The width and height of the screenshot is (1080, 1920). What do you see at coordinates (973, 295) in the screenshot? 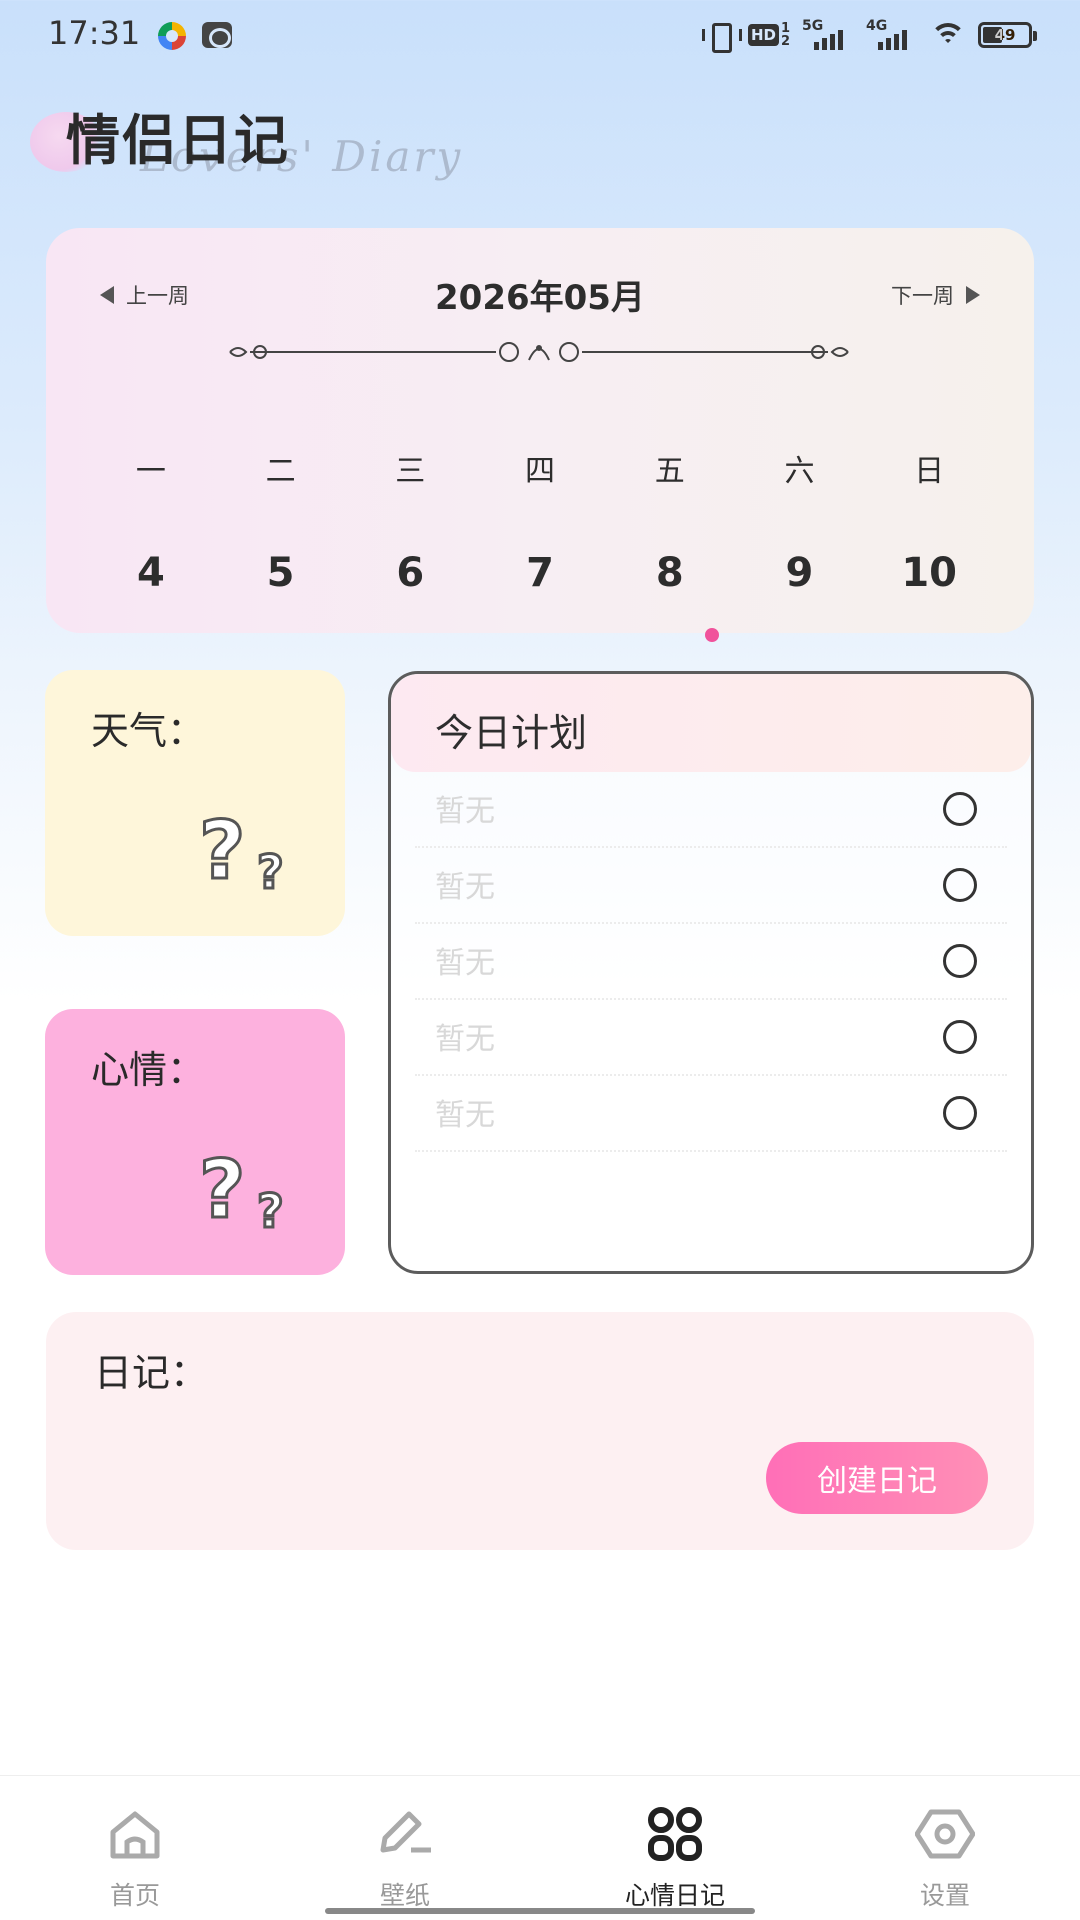
I see `caret-right-icon` at bounding box center [973, 295].